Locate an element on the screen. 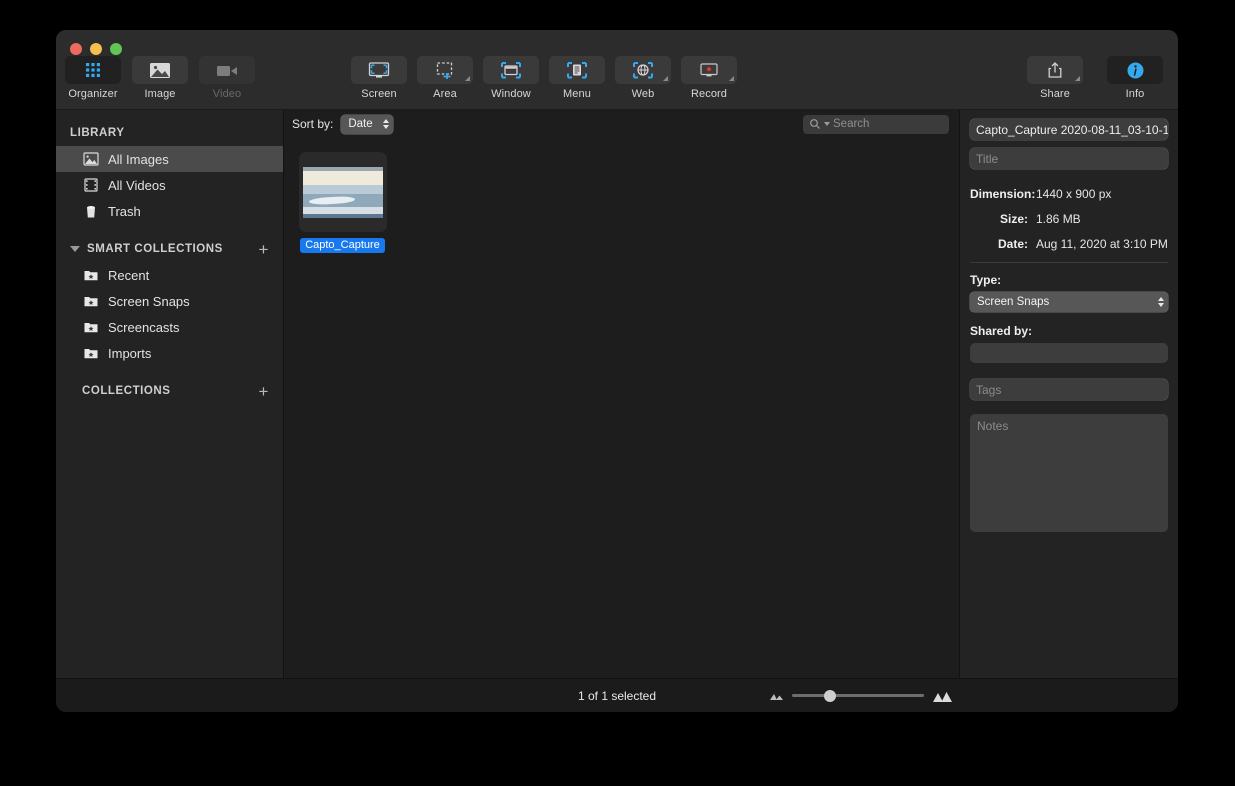 The width and height of the screenshot is (1235, 786). type-label: Type: is located at coordinates (986, 280).